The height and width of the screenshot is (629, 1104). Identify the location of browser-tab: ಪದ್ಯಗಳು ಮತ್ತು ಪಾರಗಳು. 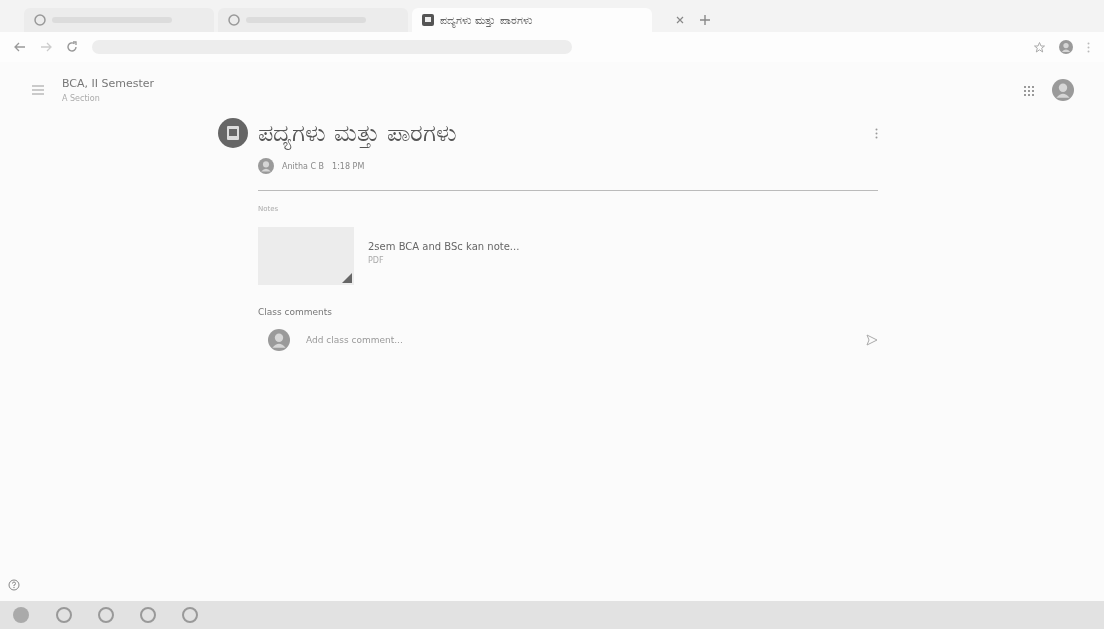
(532, 20).